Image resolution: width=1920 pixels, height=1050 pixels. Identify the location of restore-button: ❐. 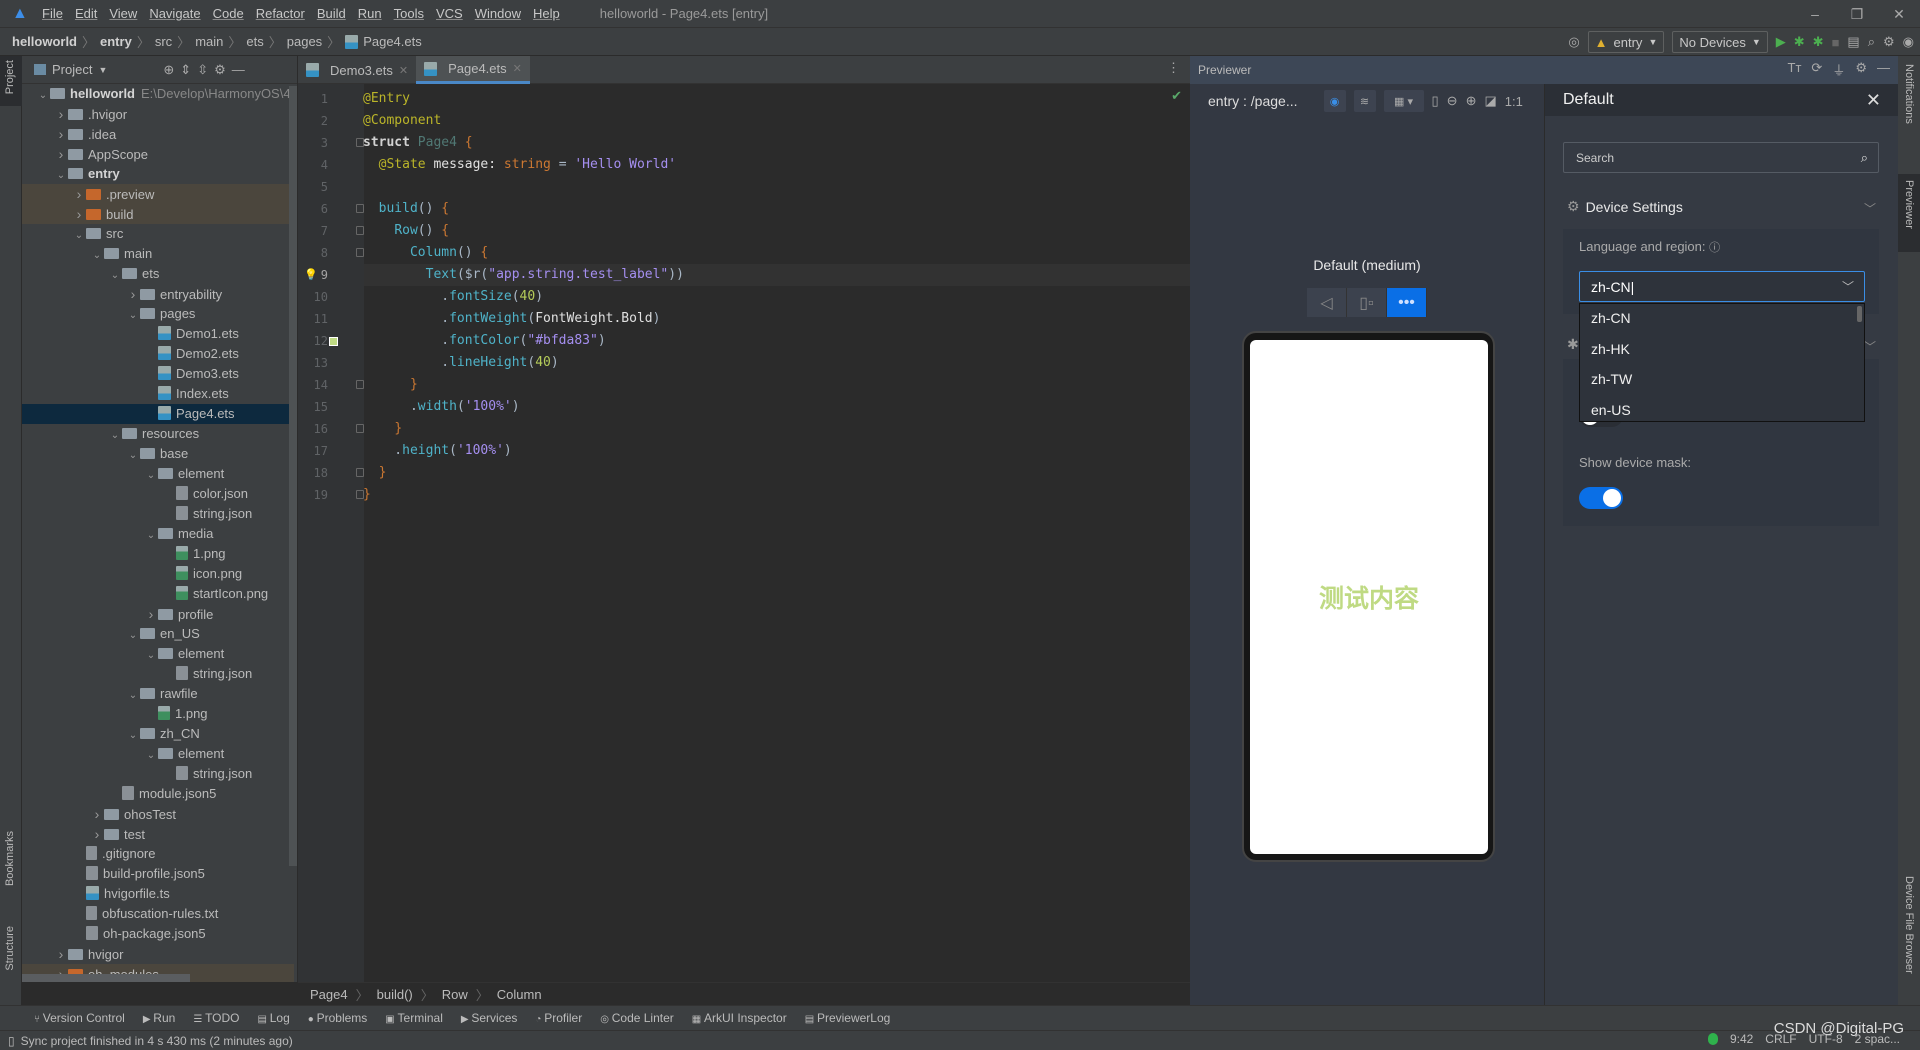
(1857, 14).